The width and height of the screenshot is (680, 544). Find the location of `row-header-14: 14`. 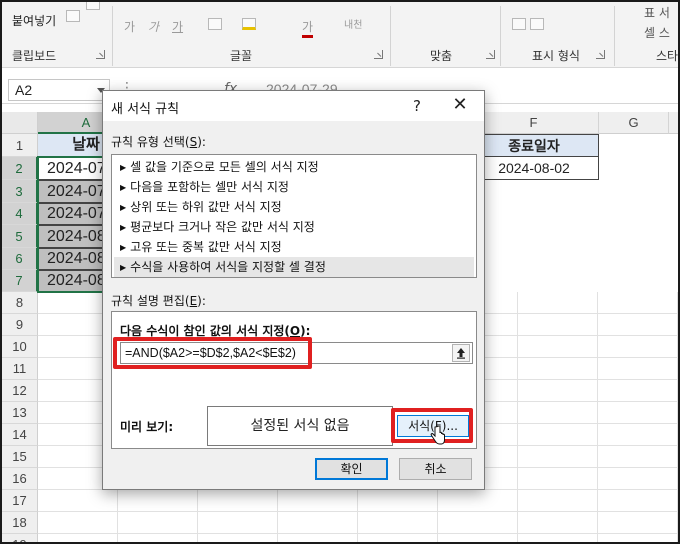

row-header-14: 14 is located at coordinates (20, 435).